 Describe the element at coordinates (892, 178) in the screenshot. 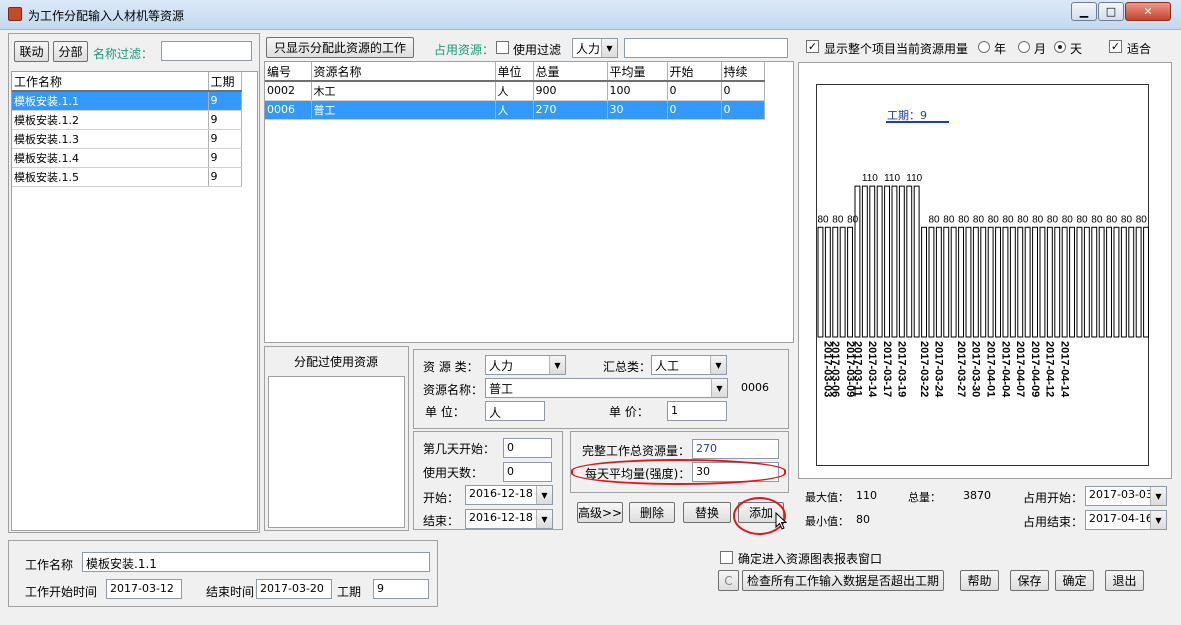

I see `bar-value-label: 110` at that location.